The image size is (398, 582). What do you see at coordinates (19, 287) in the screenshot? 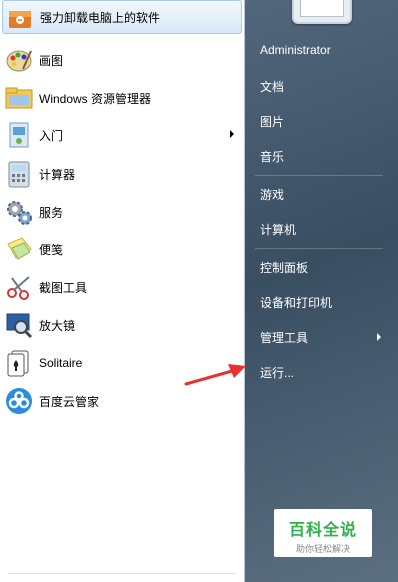
I see `scissors-icon` at bounding box center [19, 287].